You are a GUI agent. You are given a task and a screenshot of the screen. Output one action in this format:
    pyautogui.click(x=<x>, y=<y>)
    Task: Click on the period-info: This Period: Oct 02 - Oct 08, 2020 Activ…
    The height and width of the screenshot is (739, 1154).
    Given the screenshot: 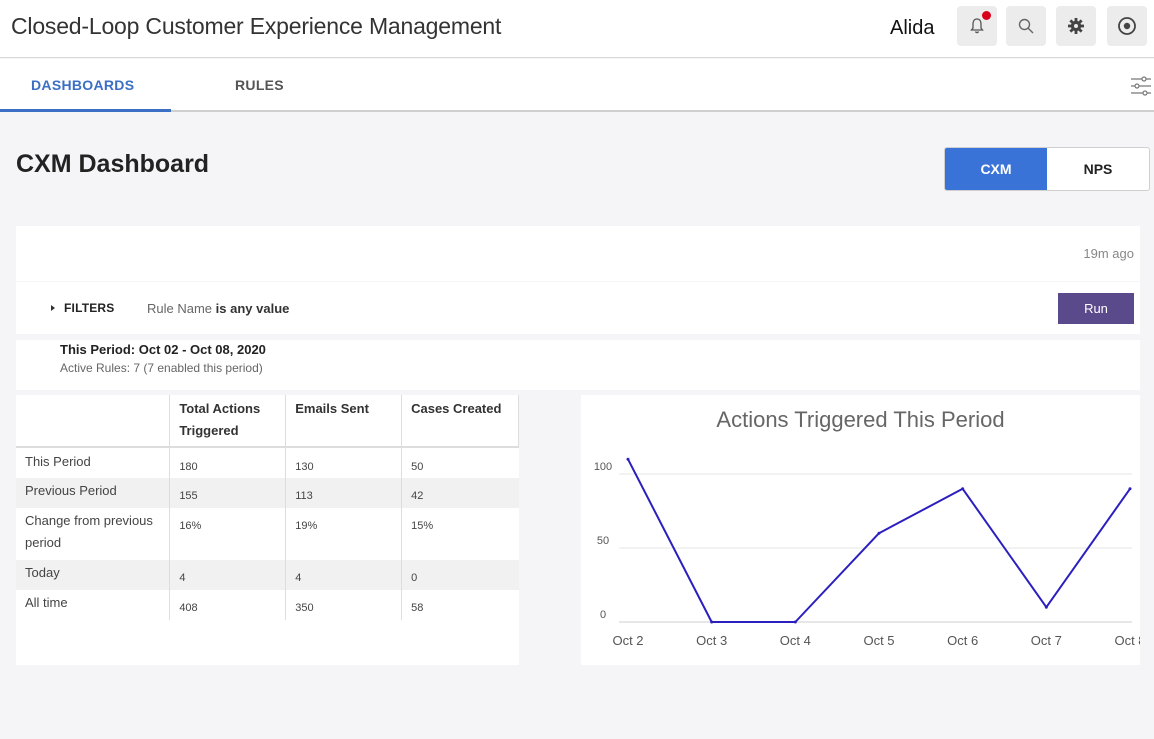 What is the action you would take?
    pyautogui.click(x=578, y=365)
    